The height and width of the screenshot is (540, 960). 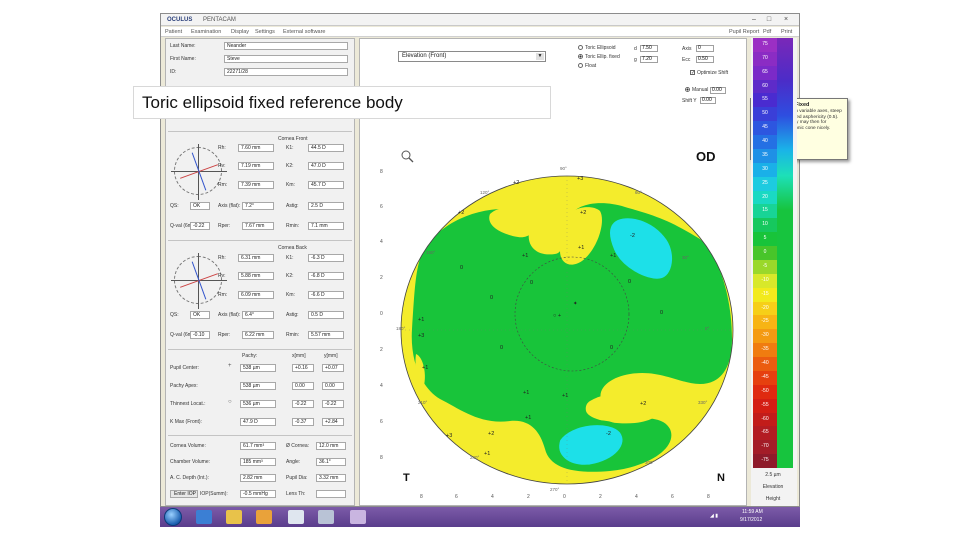 I want to click on back-qs-value: OK, so click(x=200, y=315).